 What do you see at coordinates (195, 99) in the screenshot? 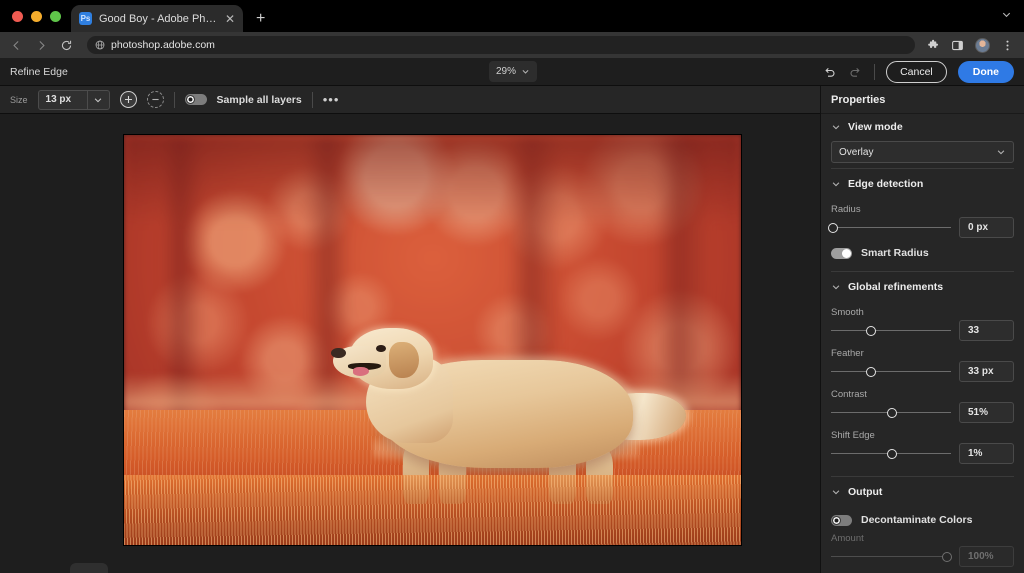
I see `sample-all-layers-toggle` at bounding box center [195, 99].